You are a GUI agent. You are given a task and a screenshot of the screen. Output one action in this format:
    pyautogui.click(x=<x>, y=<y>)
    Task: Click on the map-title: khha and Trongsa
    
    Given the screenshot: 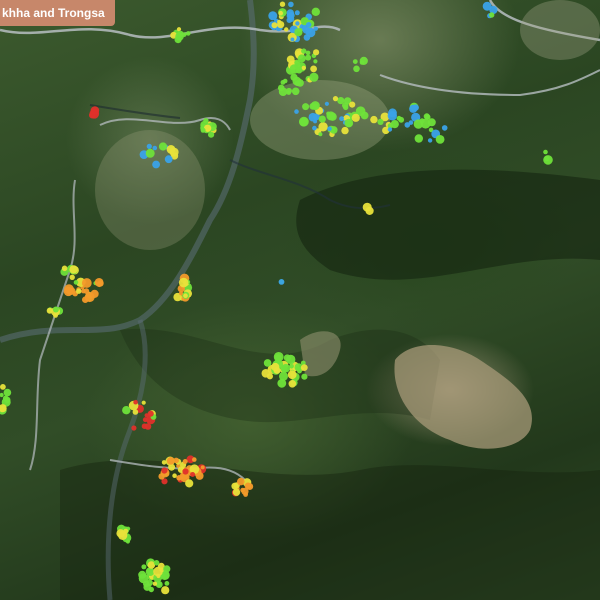 What is the action you would take?
    pyautogui.click(x=53, y=13)
    